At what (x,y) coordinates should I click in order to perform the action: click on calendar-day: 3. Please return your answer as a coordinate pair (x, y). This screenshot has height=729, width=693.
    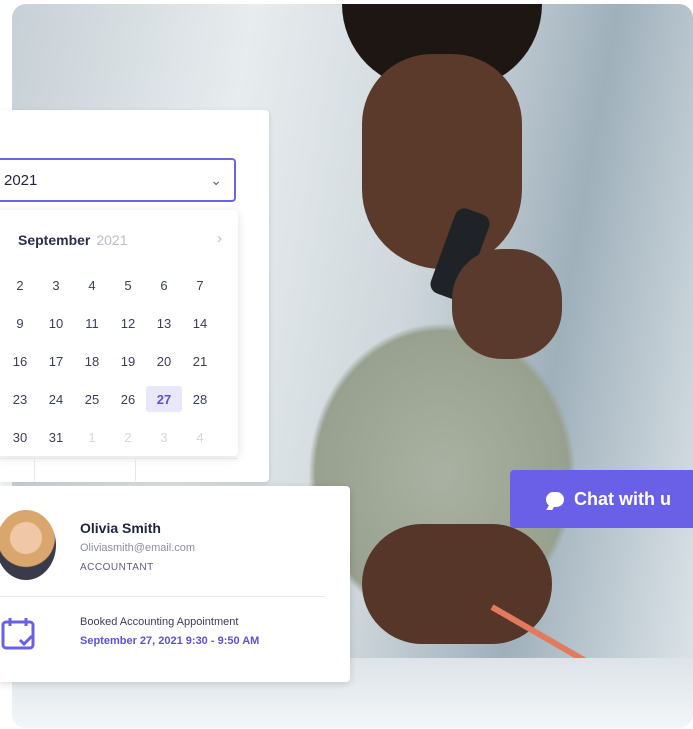
    Looking at the image, I should click on (56, 285).